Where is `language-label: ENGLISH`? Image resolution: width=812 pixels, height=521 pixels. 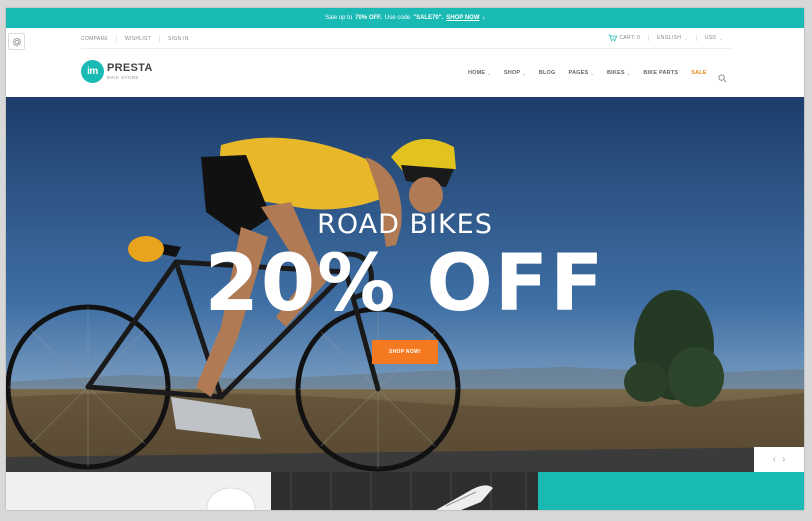 language-label: ENGLISH is located at coordinates (669, 38).